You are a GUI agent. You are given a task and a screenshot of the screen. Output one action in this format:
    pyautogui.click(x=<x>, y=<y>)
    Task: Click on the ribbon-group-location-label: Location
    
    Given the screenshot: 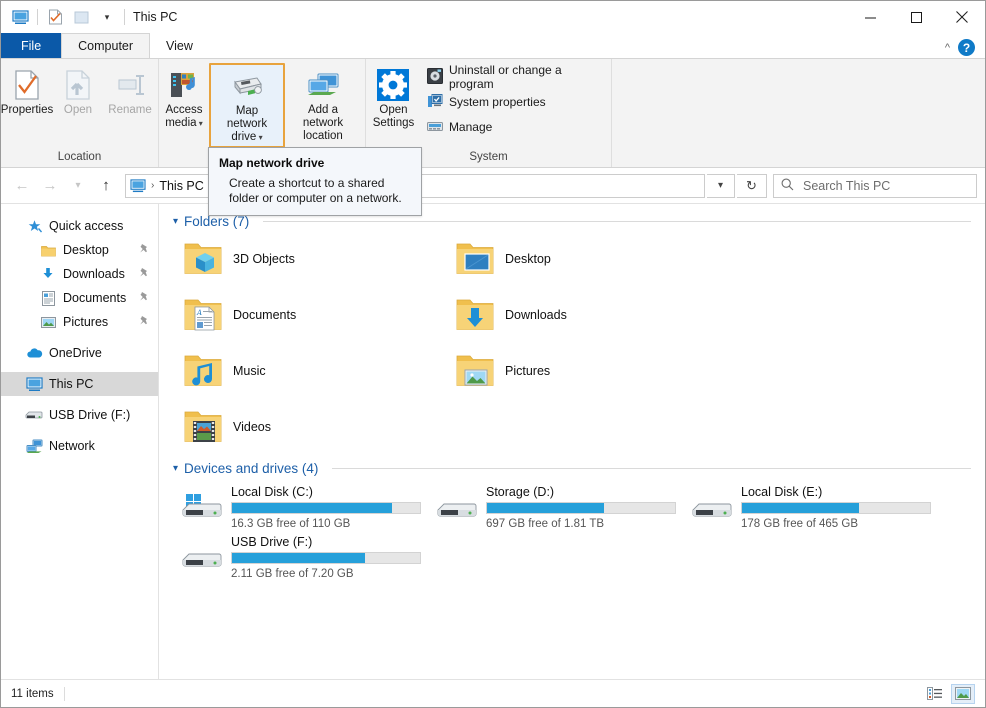 What is the action you would take?
    pyautogui.click(x=79, y=157)
    